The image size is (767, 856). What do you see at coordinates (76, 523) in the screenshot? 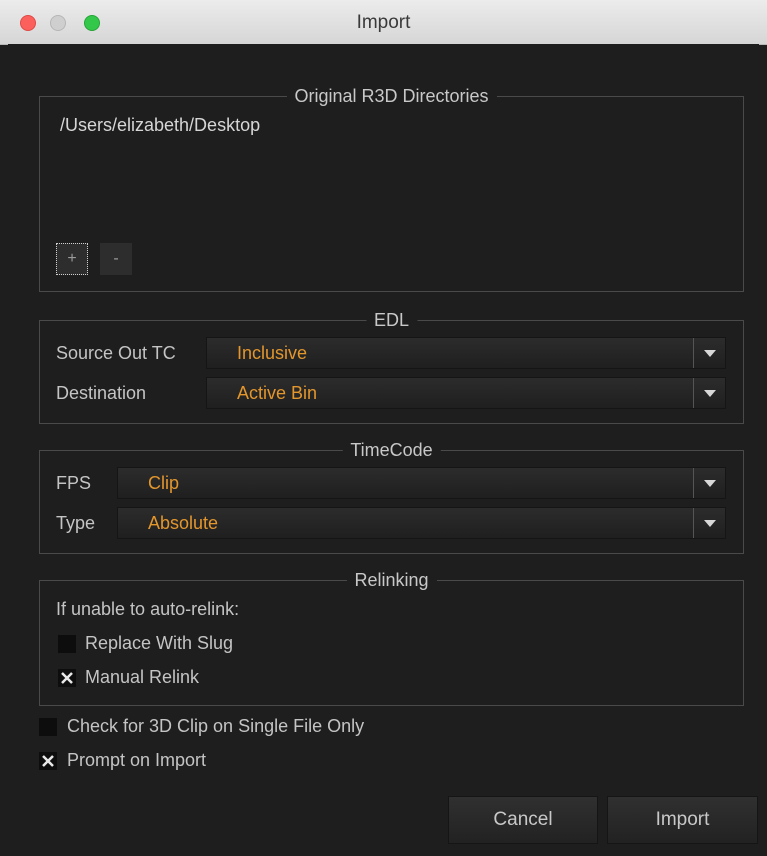
I see `type-label: Type` at bounding box center [76, 523].